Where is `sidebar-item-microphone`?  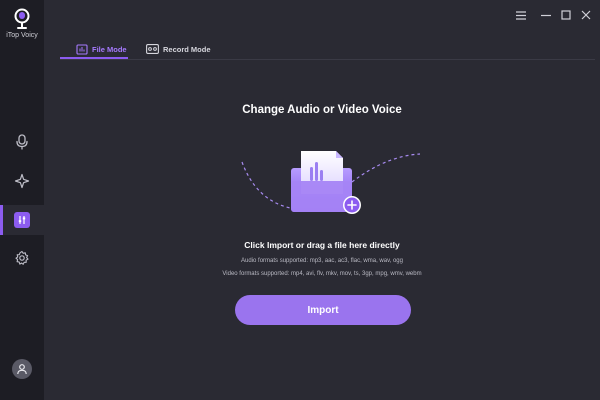 sidebar-item-microphone is located at coordinates (22, 142).